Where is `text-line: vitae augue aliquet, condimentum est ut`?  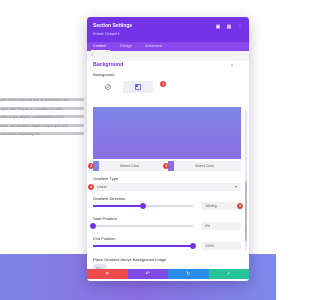
text-line: vitae augue aliquet, condimentum est ut is located at coordinates (42, 117).